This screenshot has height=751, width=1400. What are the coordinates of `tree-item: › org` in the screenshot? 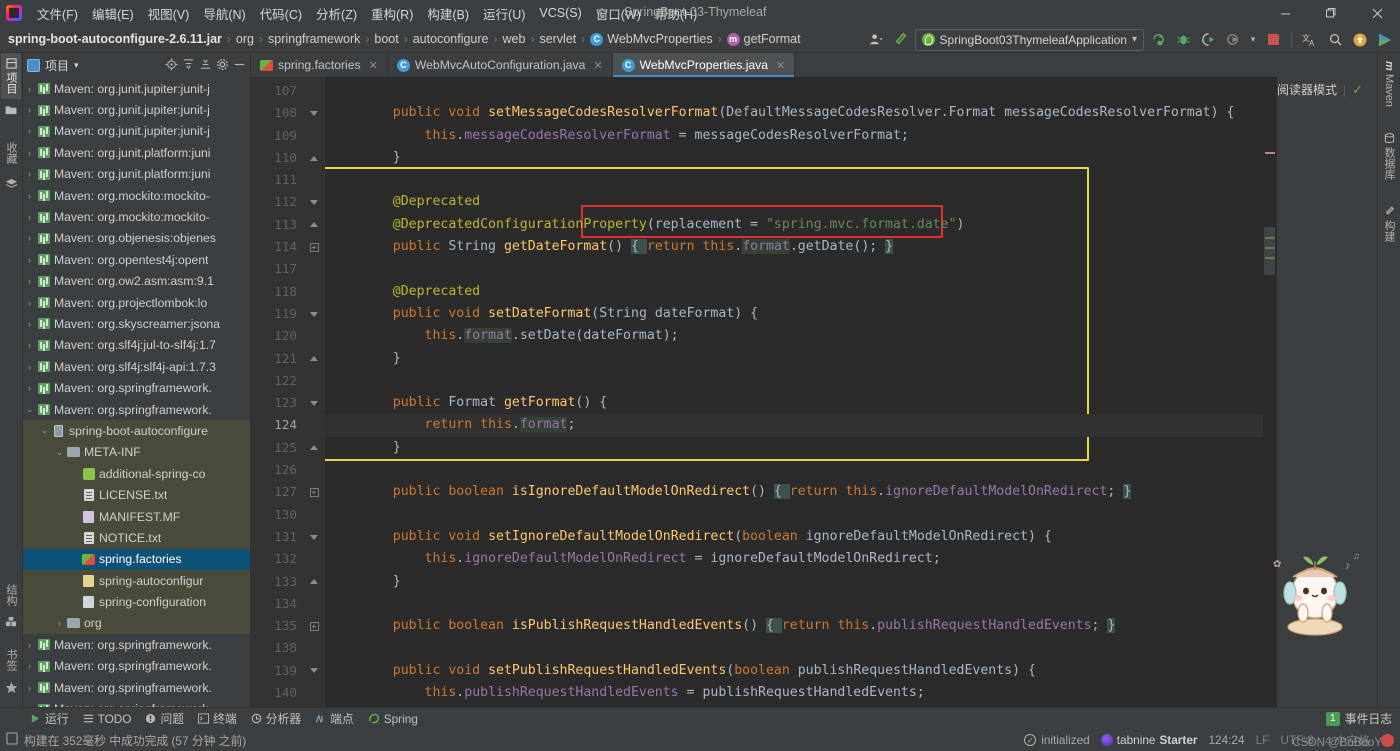 It's located at (136, 623).